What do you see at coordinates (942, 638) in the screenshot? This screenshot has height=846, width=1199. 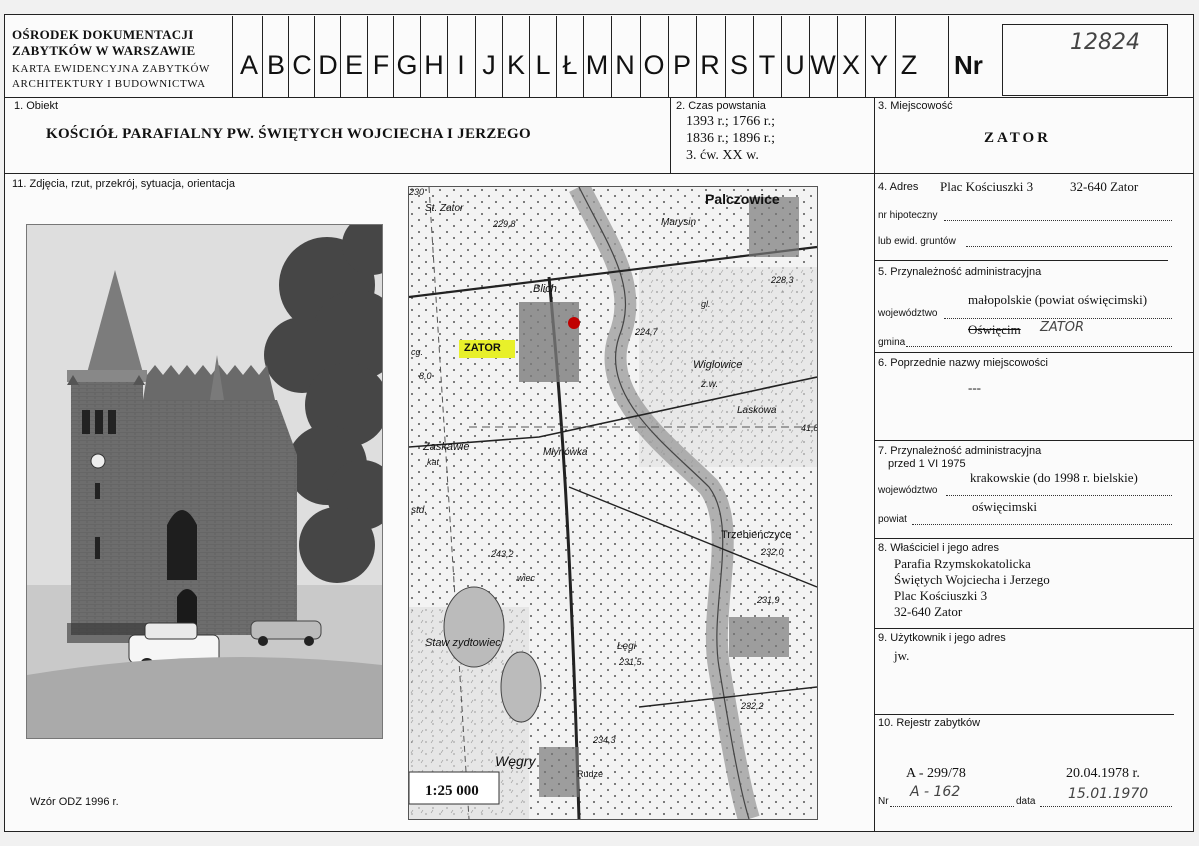 I see `user-label: 9. Użytkownik i jego adres` at bounding box center [942, 638].